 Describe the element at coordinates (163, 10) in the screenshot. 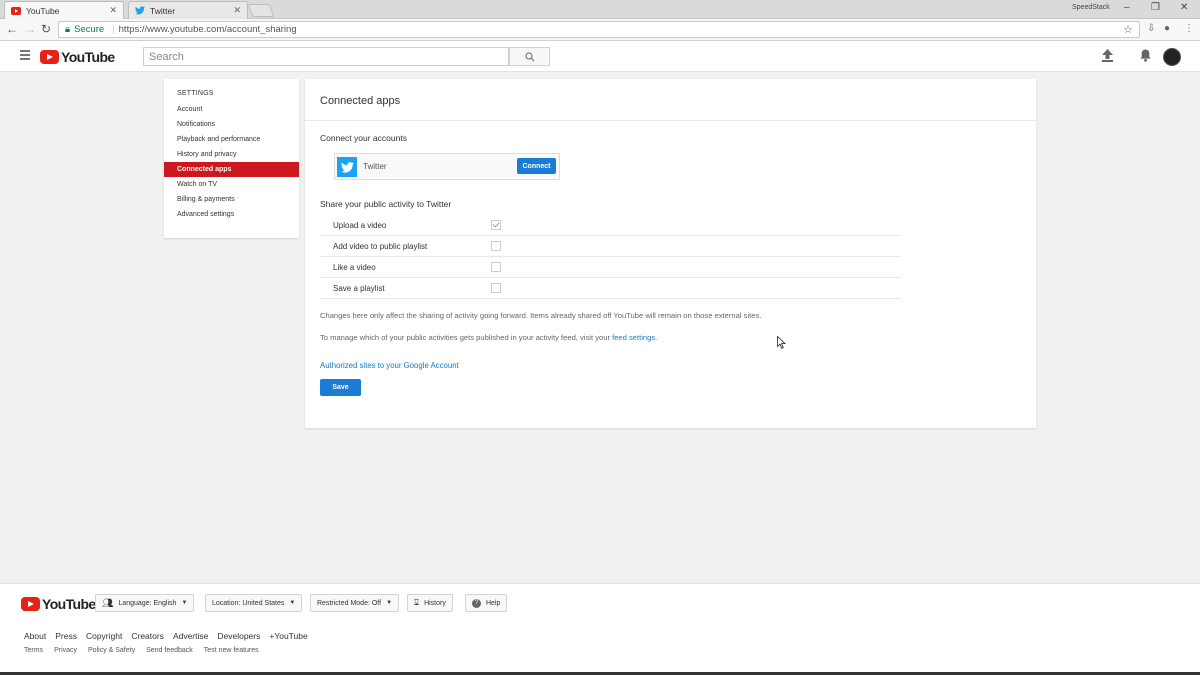

I see `tab-title: Twitter` at that location.